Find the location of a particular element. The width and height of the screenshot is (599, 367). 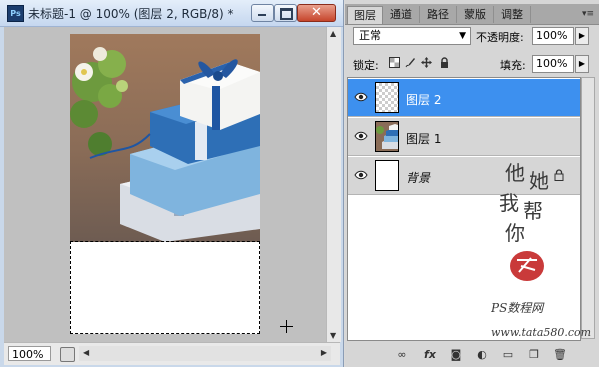

close-icon: ✕ is located at coordinates (316, 12).